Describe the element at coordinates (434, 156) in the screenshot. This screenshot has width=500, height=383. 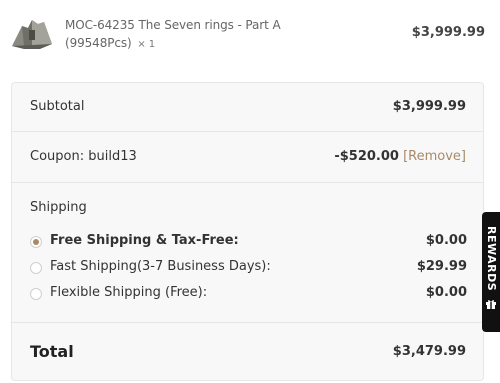
I see `remove-coupon-link: [Remove]` at that location.